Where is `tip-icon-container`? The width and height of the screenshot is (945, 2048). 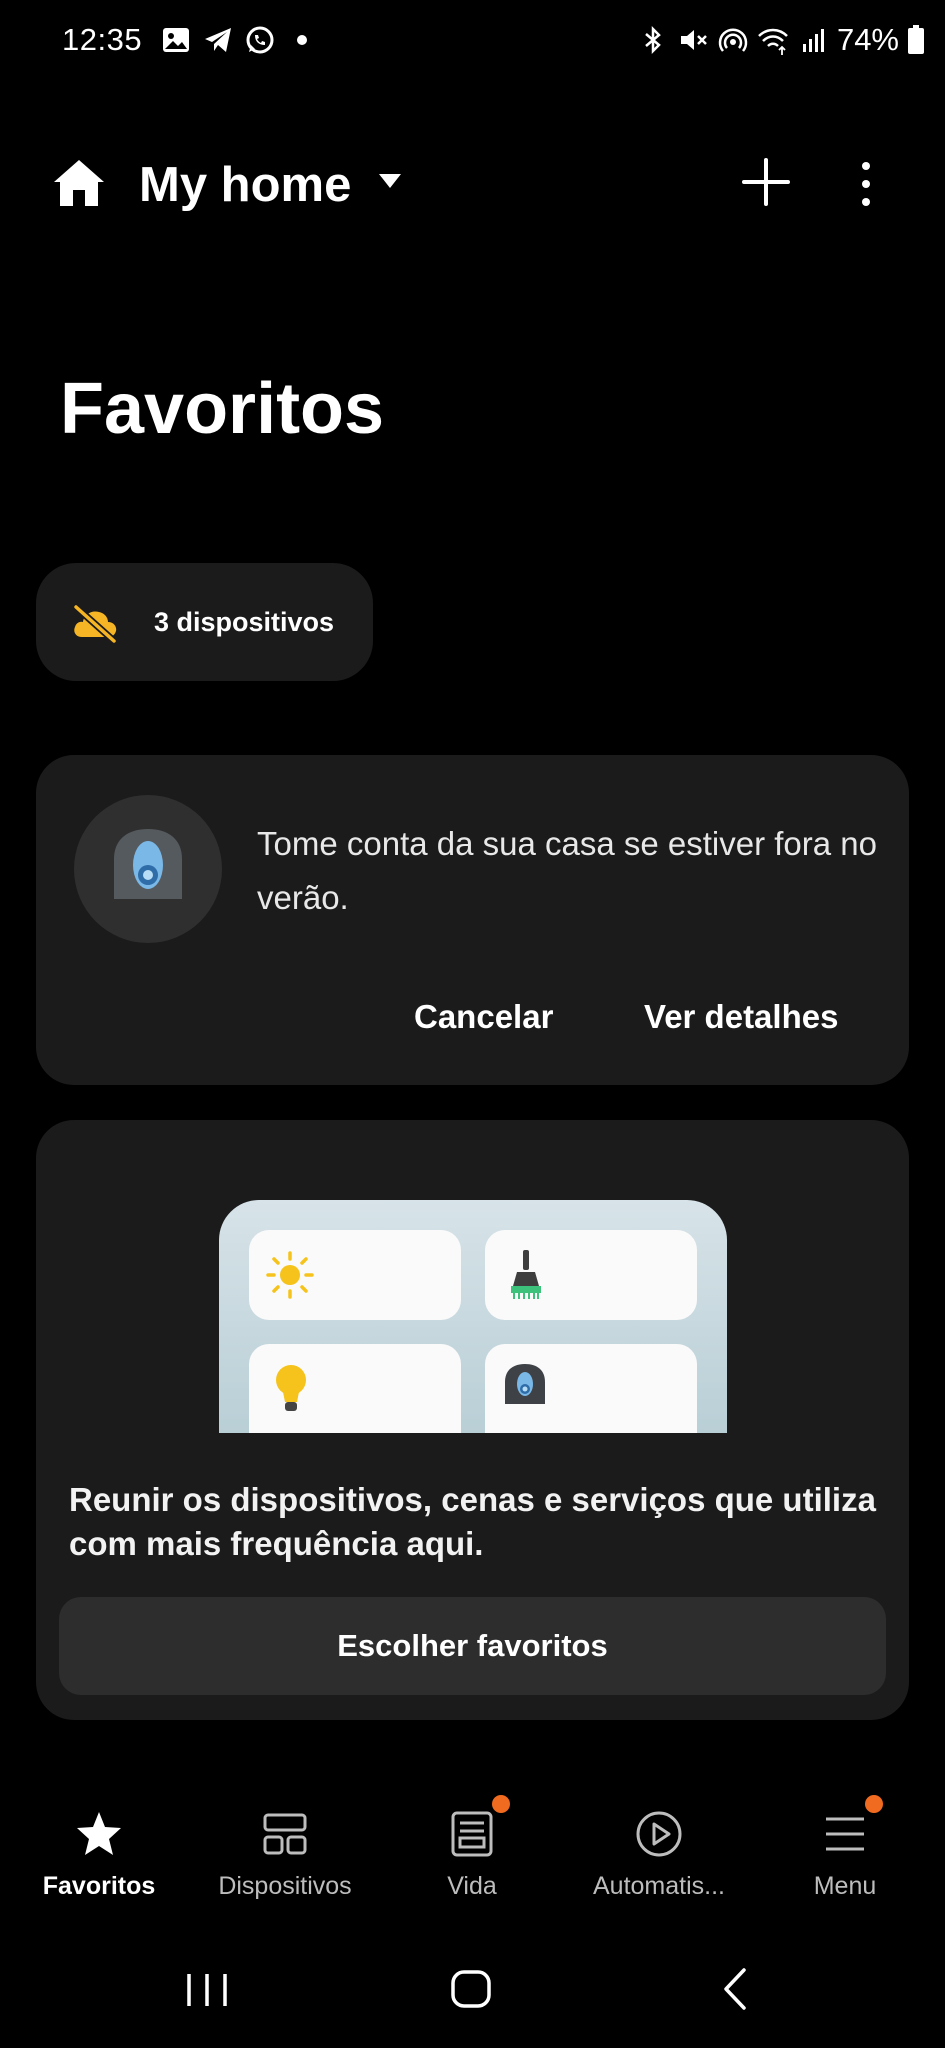
tip-icon-container is located at coordinates (148, 869).